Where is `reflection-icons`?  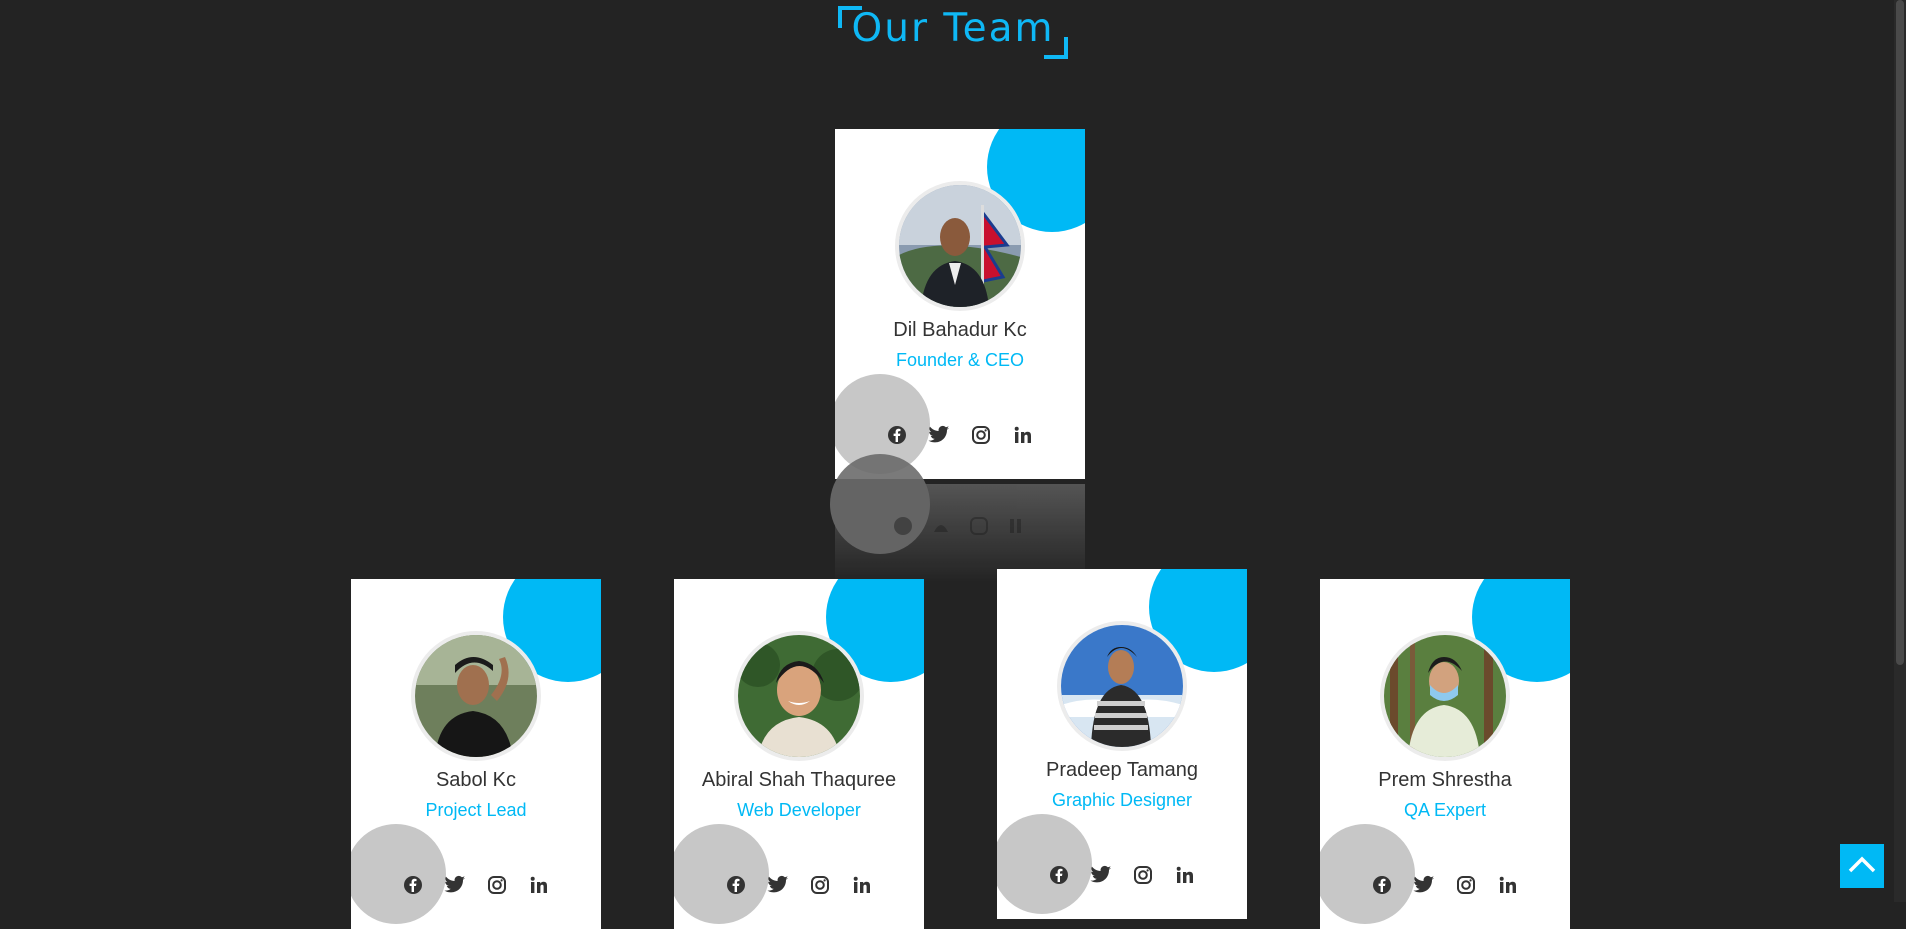
reflection-icons is located at coordinates (960, 528).